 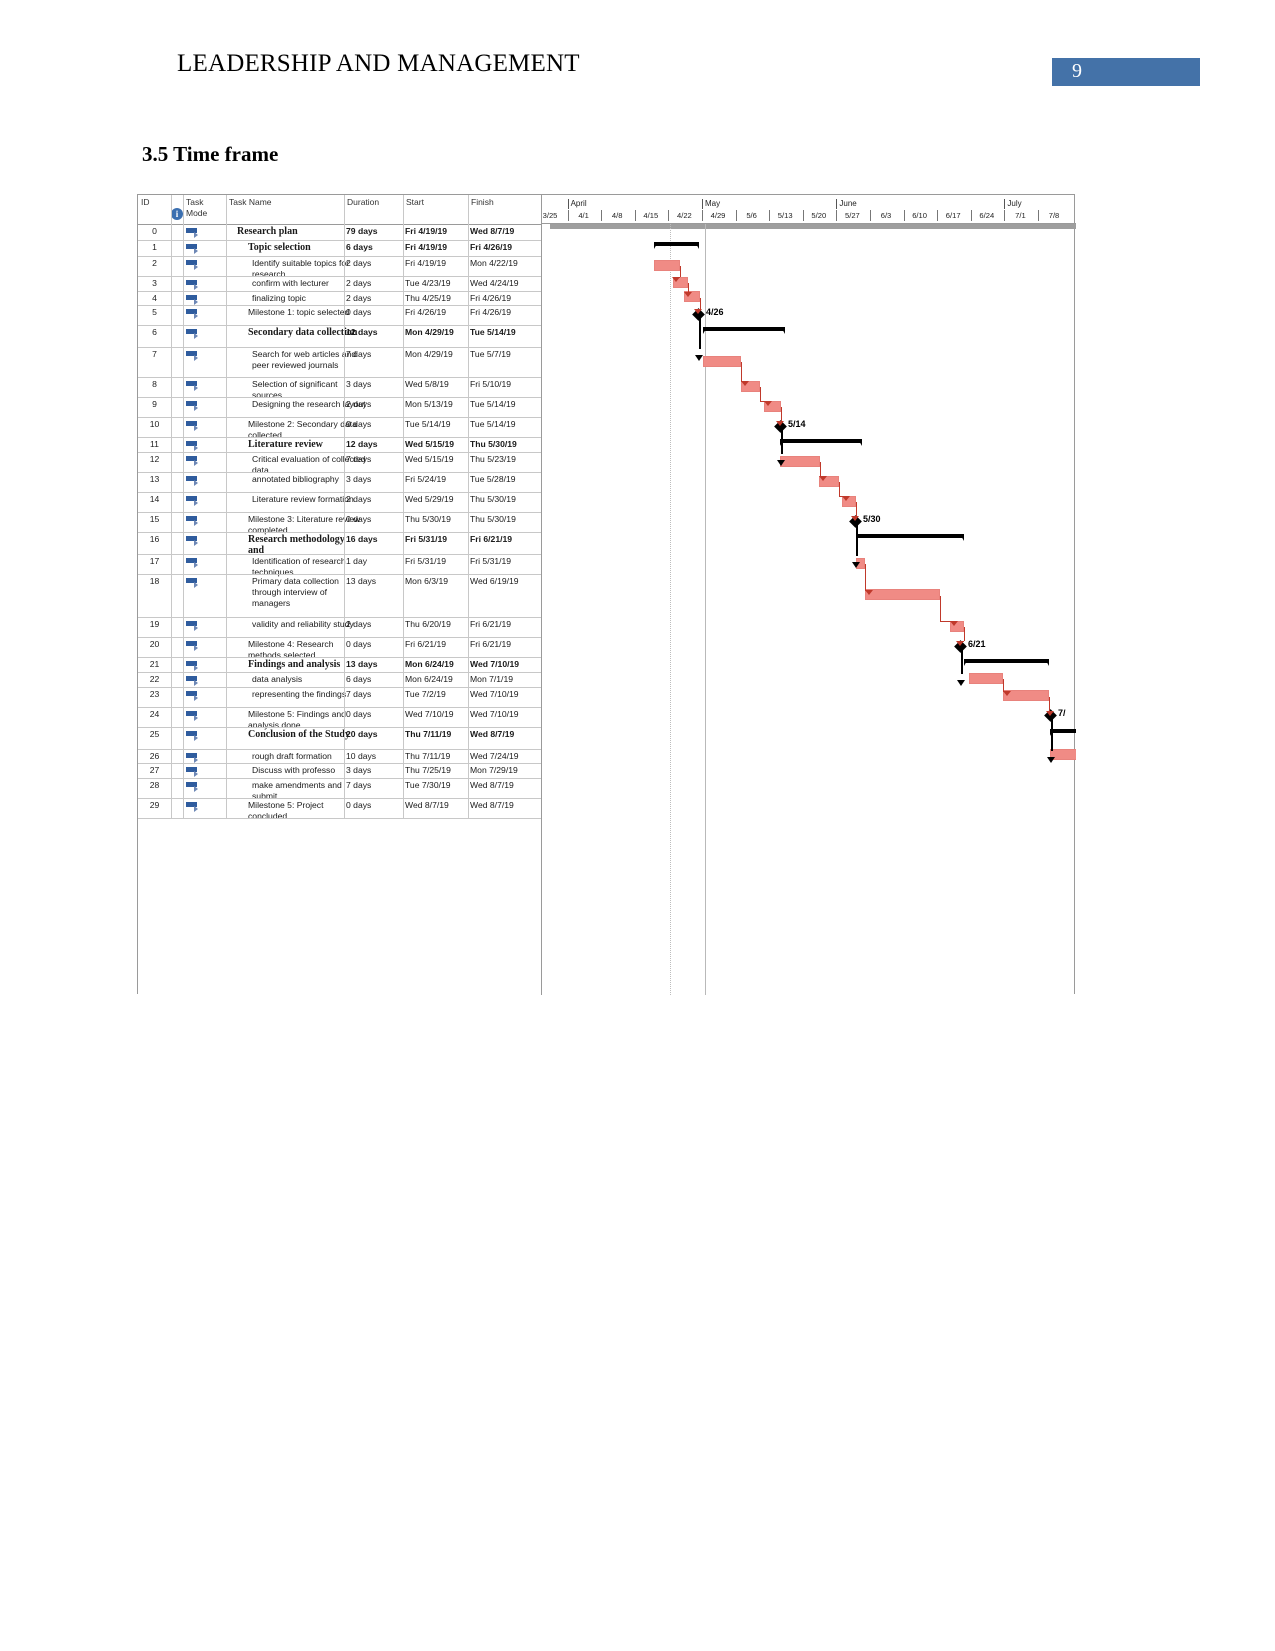 What do you see at coordinates (493, 444) in the screenshot?
I see `finish-cell: Thu 5/30/19` at bounding box center [493, 444].